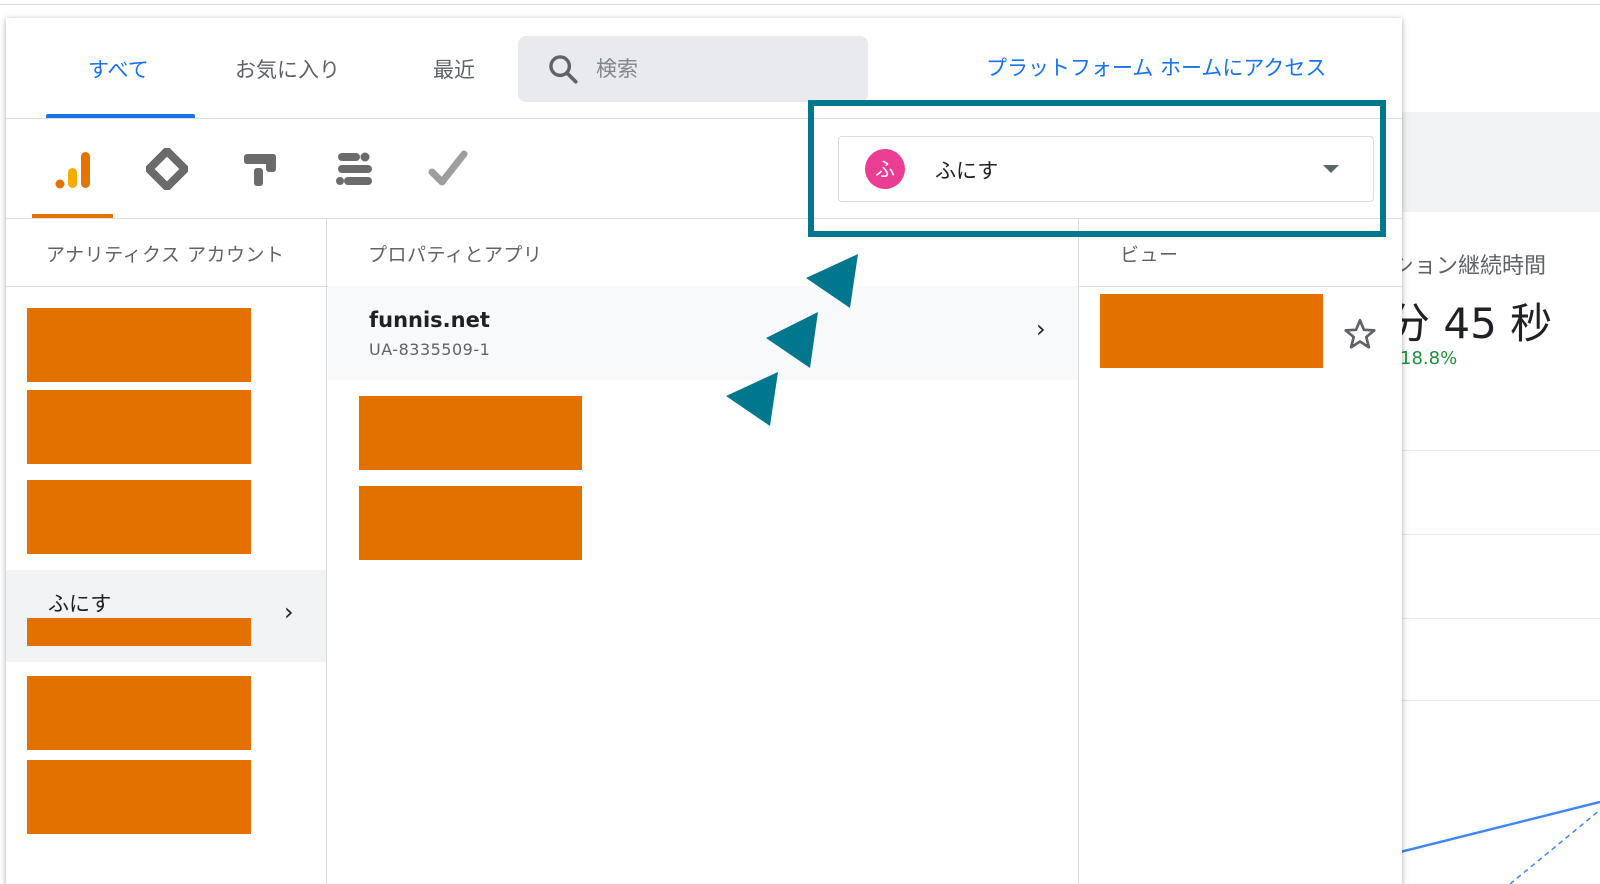 The width and height of the screenshot is (1600, 884). I want to click on search-box, so click(693, 69).